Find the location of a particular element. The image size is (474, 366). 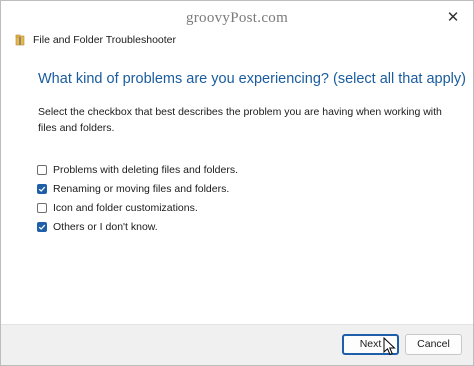

mouse-pointer-icon is located at coordinates (389, 346).